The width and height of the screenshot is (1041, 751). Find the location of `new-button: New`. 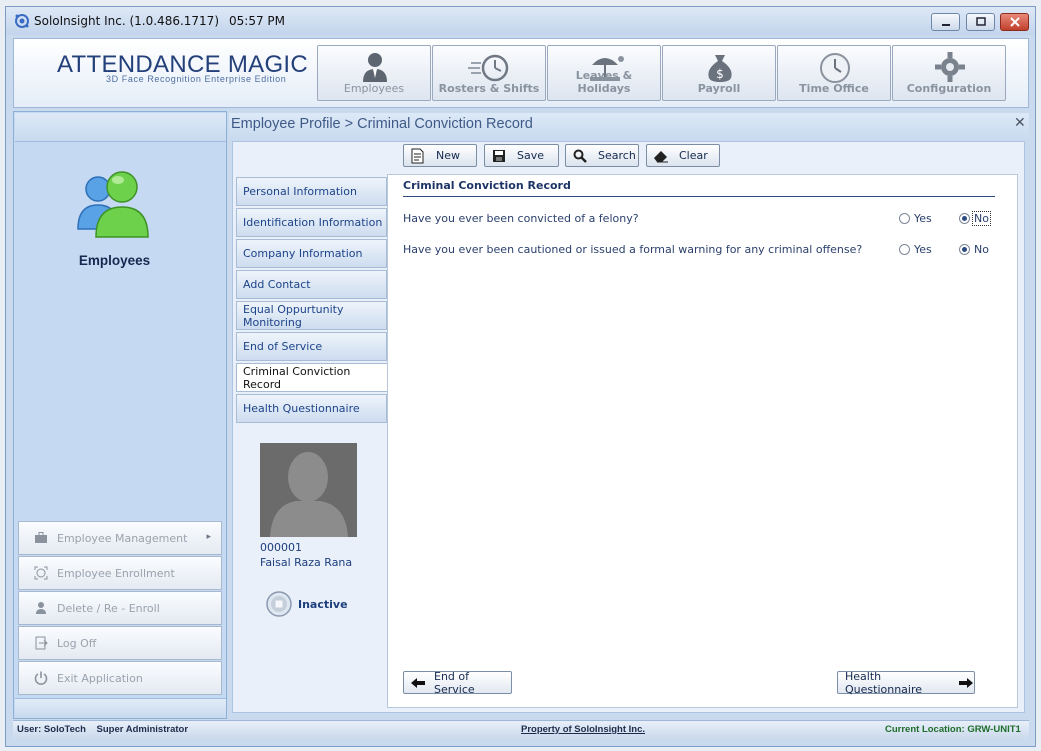

new-button: New is located at coordinates (440, 155).